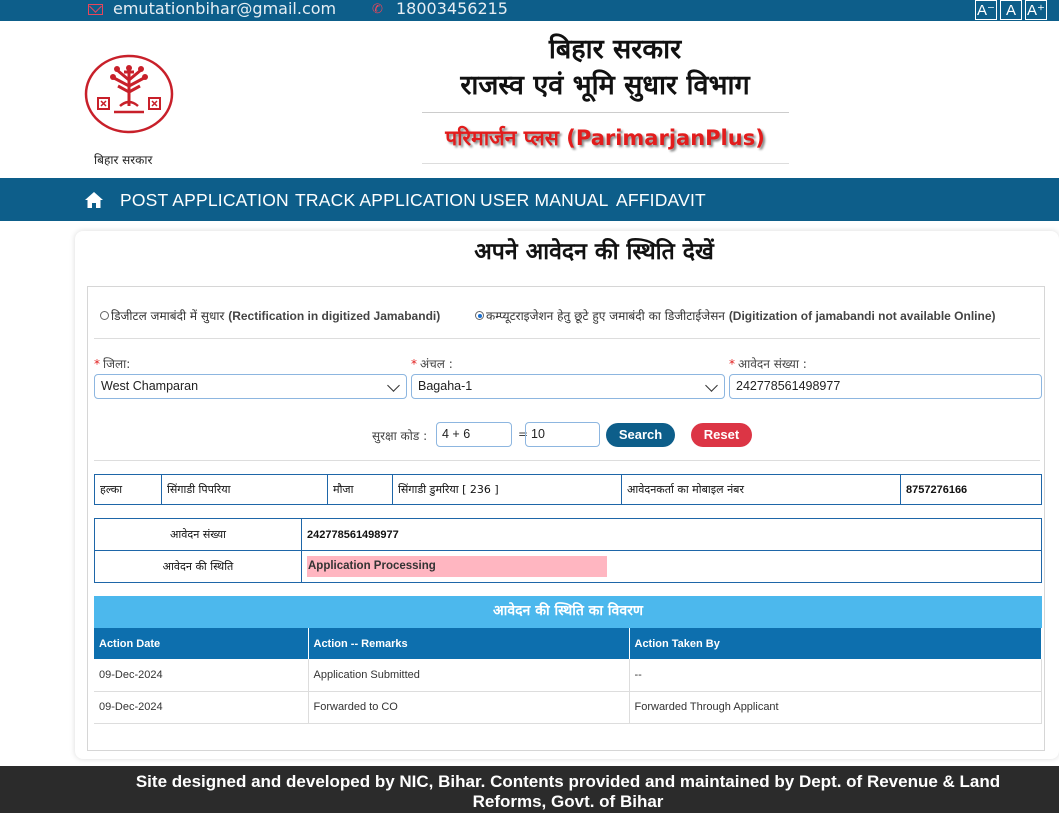  Describe the element at coordinates (1036, 10) in the screenshot. I see `font-increase-button: A⁺` at that location.